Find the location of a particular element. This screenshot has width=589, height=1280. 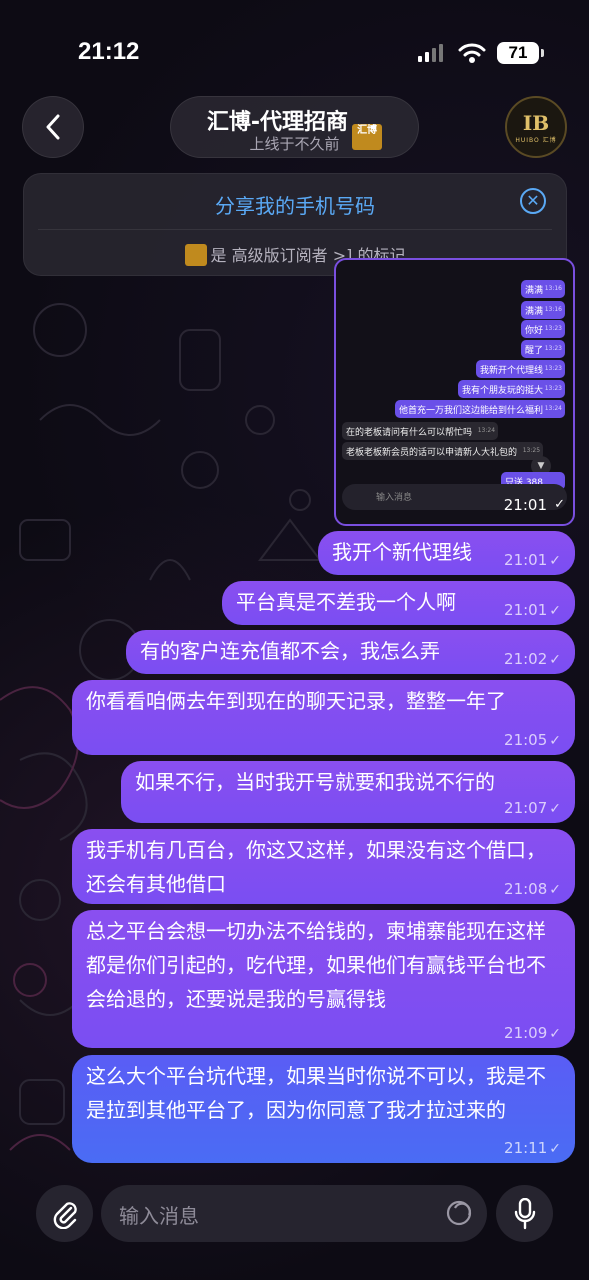

attach-button is located at coordinates (64, 1213).